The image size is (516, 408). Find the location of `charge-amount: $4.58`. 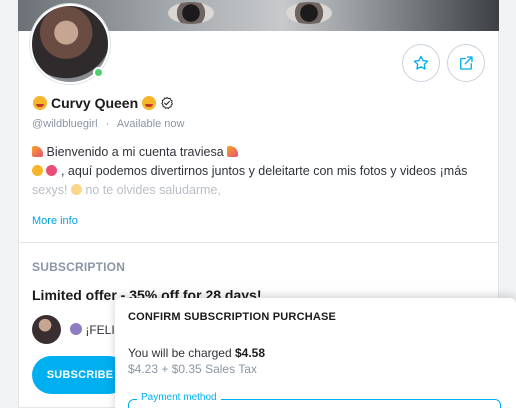

charge-amount: $4.58 is located at coordinates (250, 353).